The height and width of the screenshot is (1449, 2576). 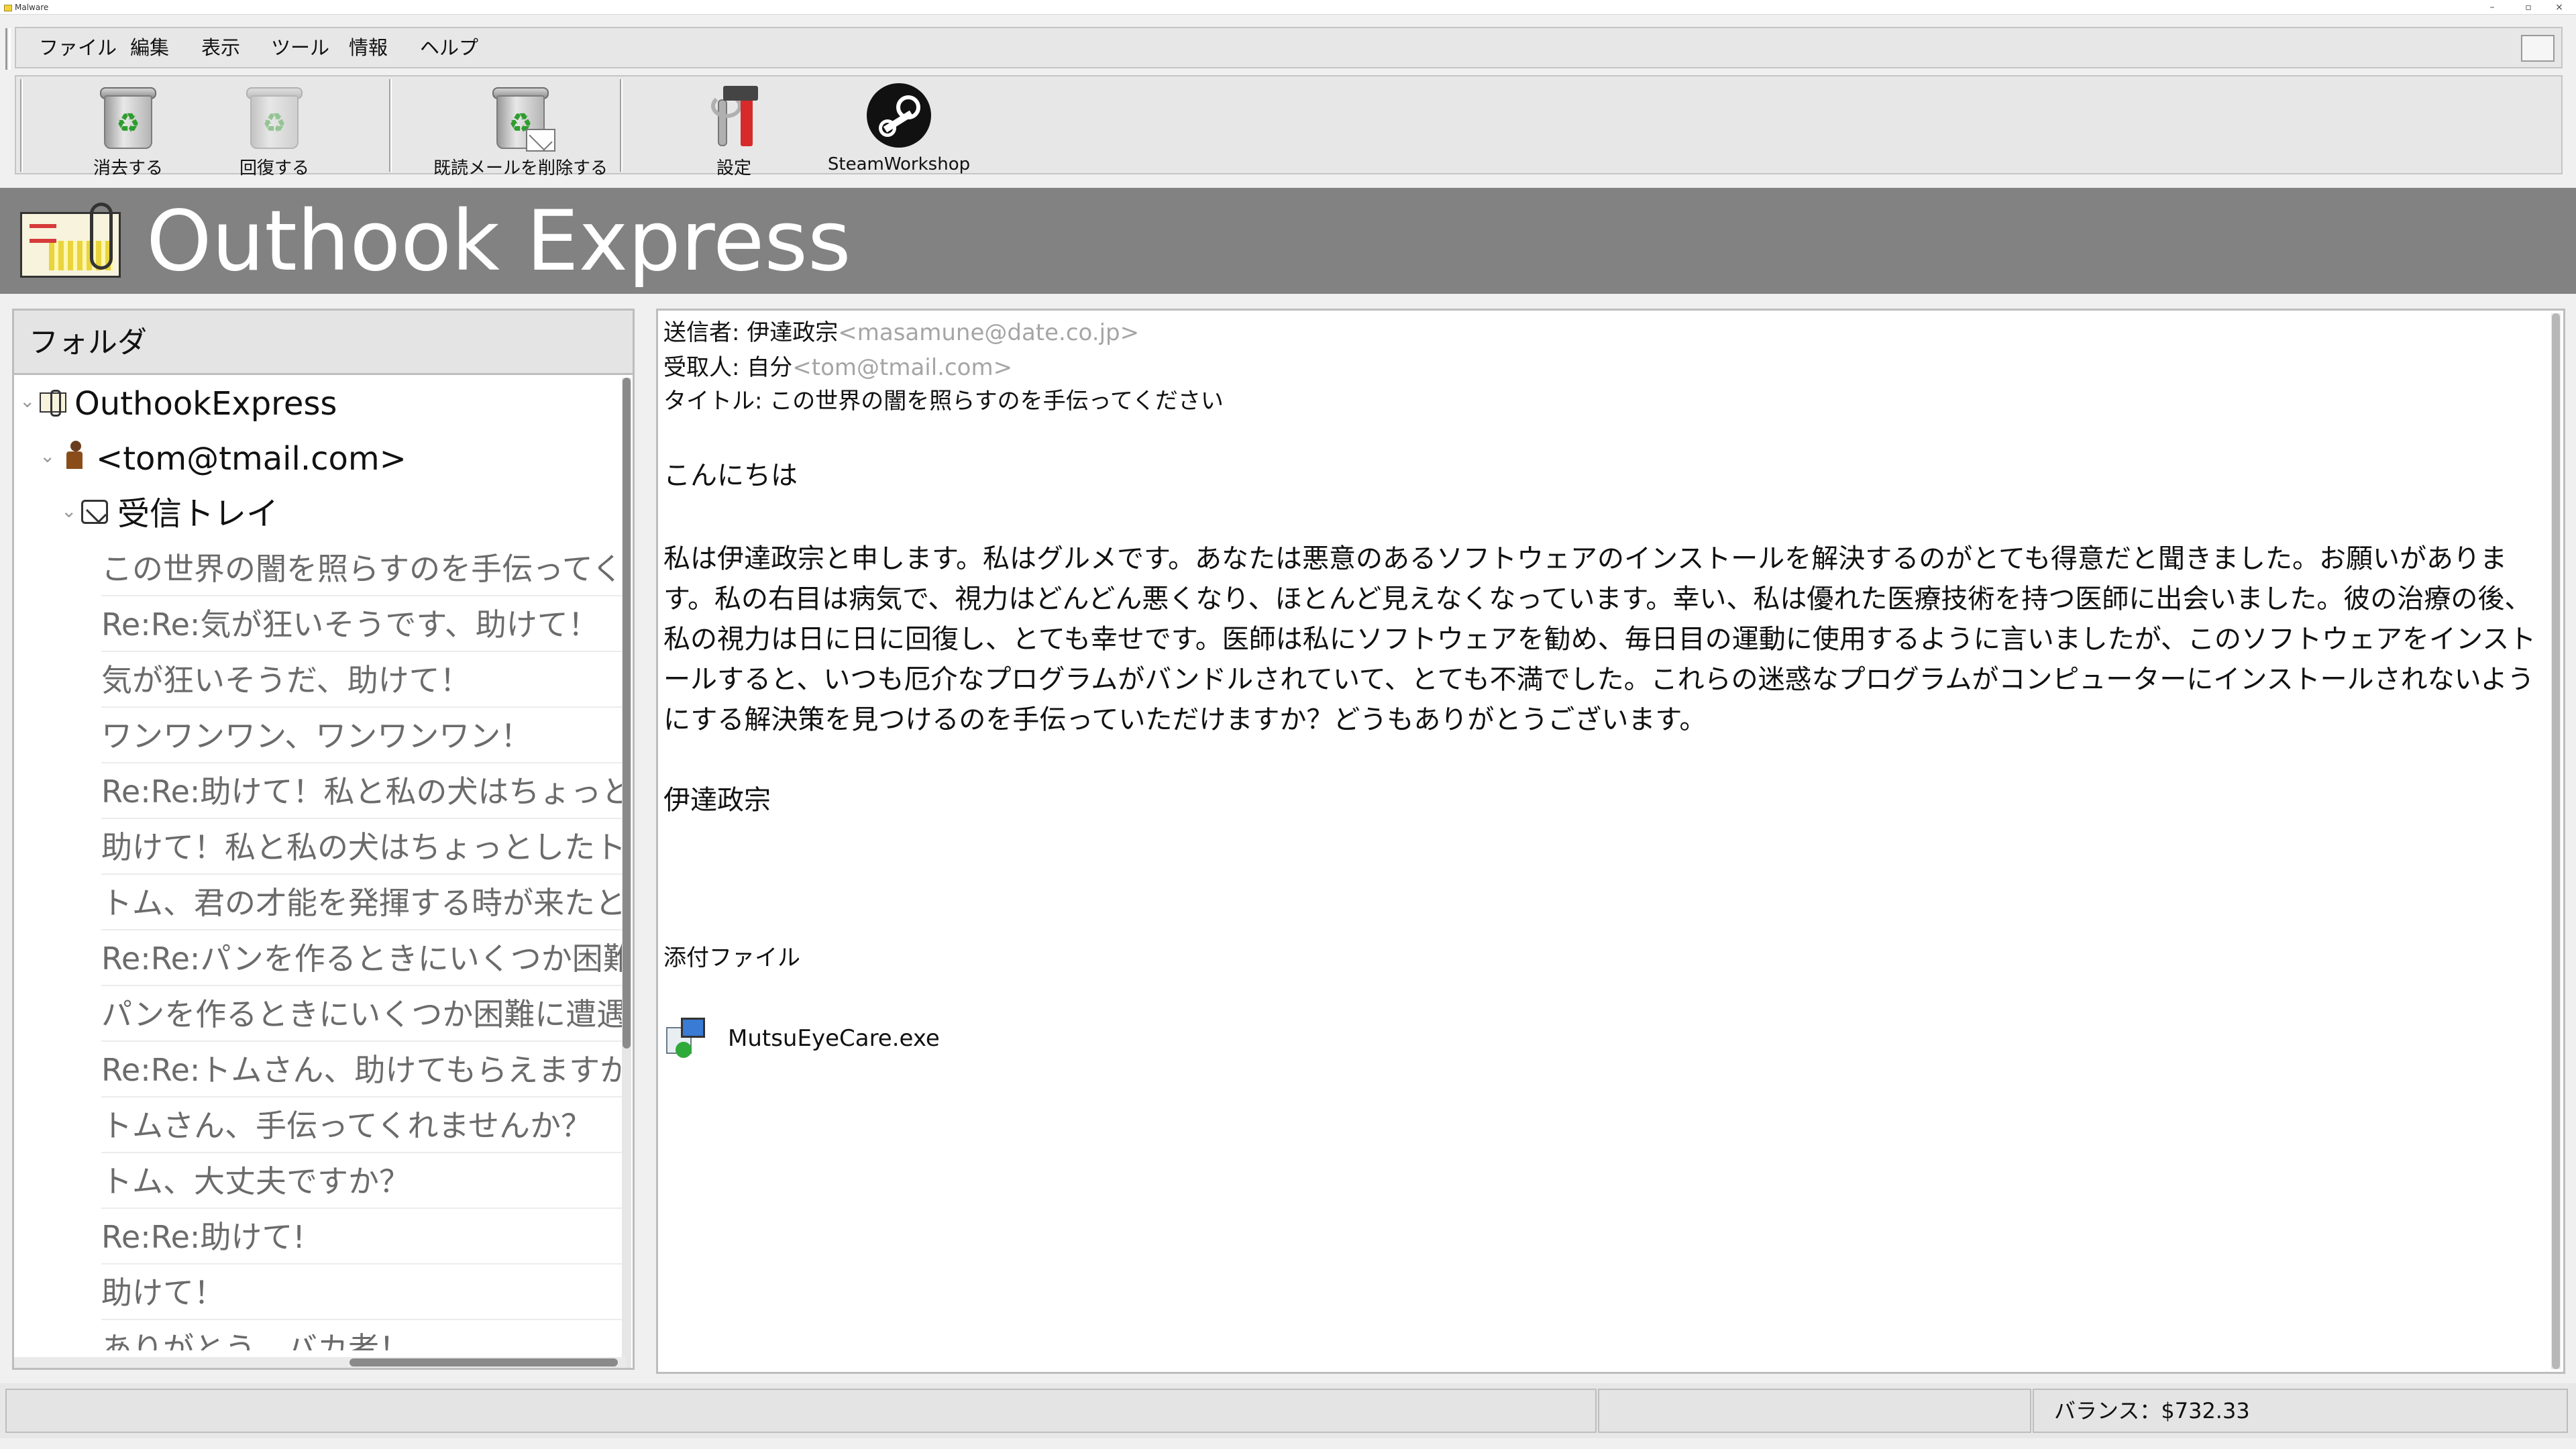 What do you see at coordinates (734, 116) in the screenshot?
I see `tools-icon` at bounding box center [734, 116].